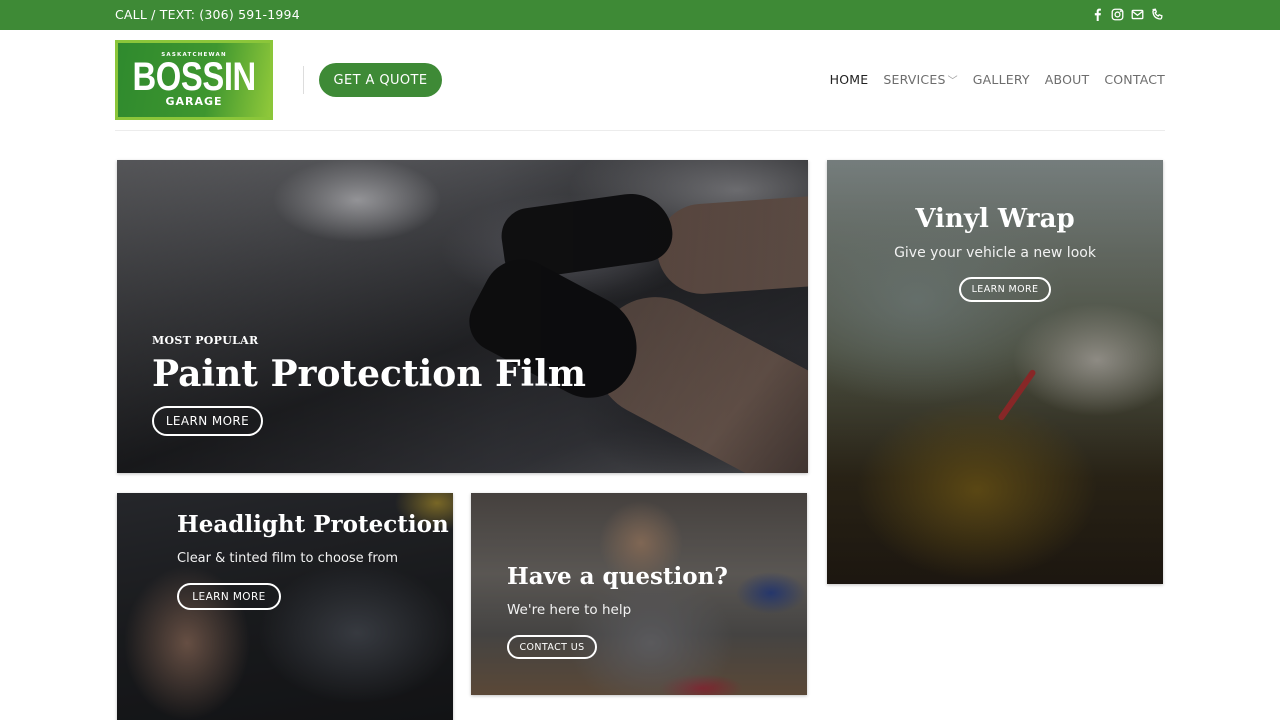 This screenshot has height=720, width=1280. Describe the element at coordinates (205, 340) in the screenshot. I see `ppf-eyebrow: MOST POPULAR` at that location.